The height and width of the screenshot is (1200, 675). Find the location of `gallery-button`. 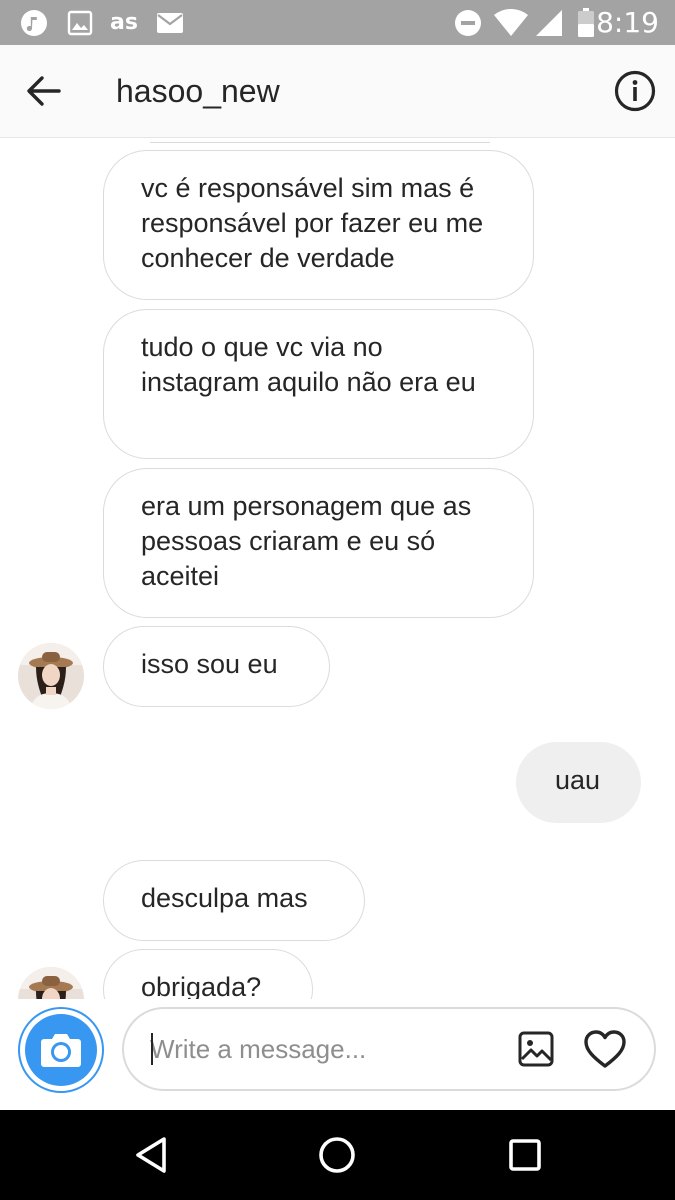

gallery-button is located at coordinates (536, 1049).